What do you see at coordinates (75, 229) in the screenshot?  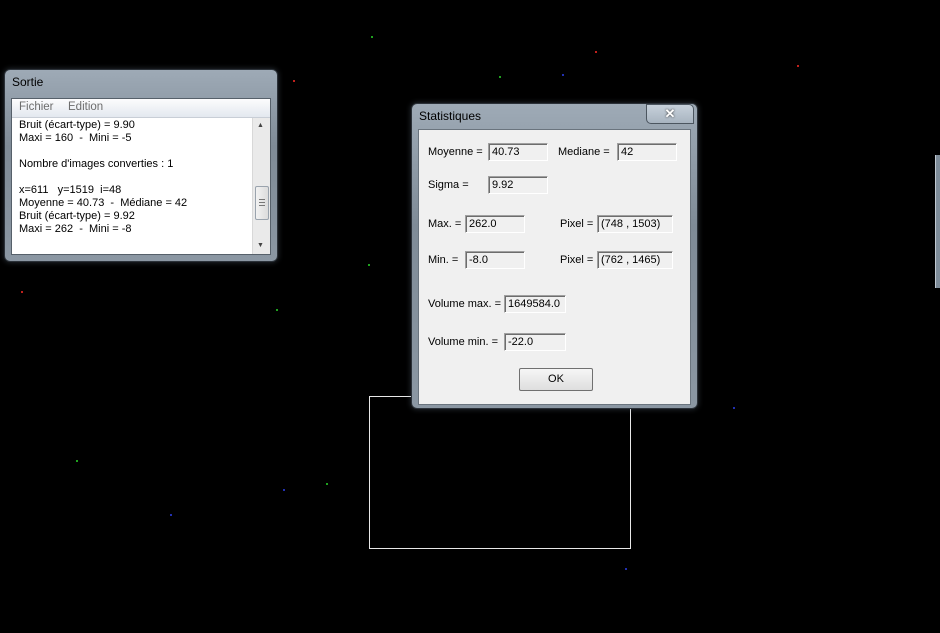 I see `output-line: Maxi = 262 - Mini = -8` at bounding box center [75, 229].